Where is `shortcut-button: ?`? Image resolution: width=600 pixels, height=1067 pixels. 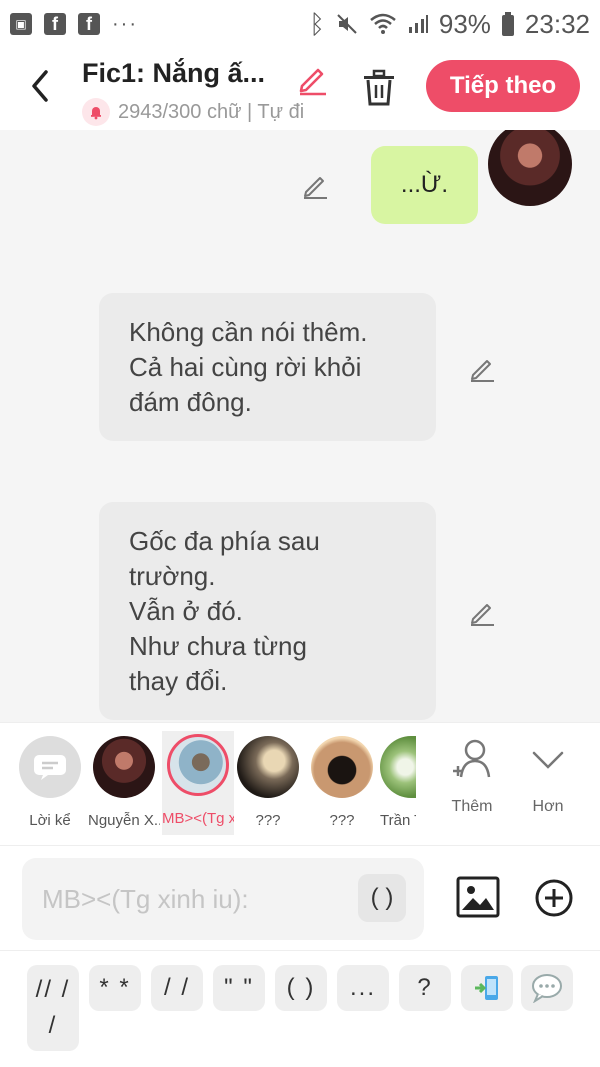
shortcut-button: ? is located at coordinates (425, 988).